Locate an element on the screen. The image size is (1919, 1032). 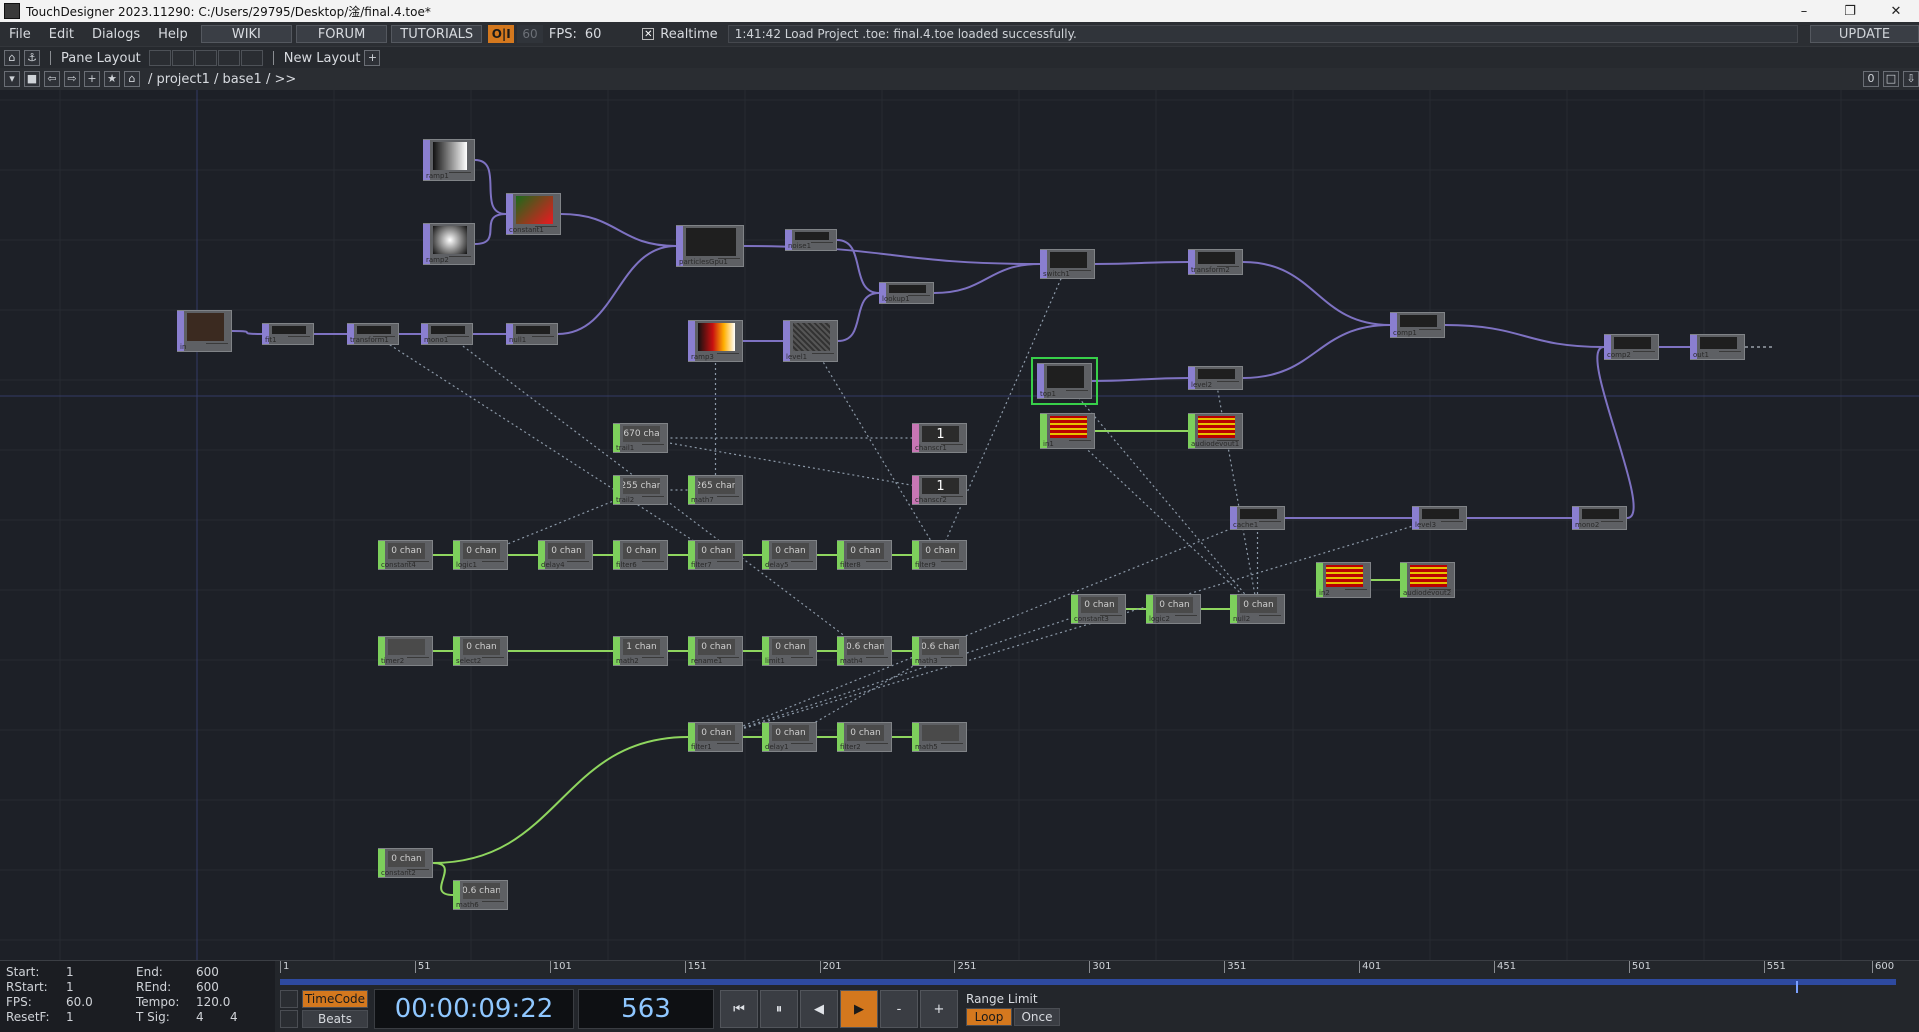
node-null2: 0 chan null2 is located at coordinates (1257, 609).